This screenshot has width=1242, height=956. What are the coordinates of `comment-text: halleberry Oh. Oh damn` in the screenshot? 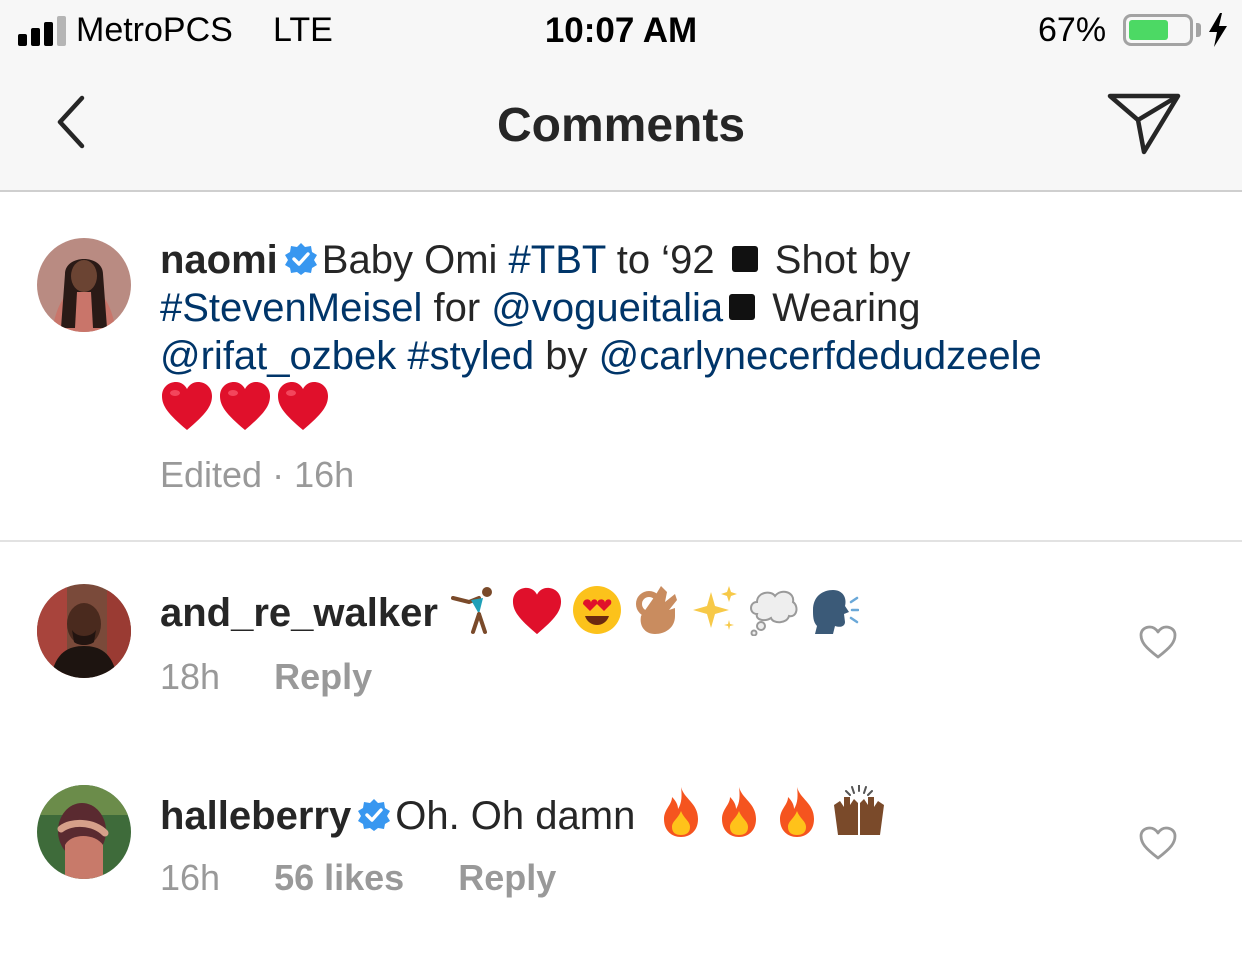 It's located at (528, 813).